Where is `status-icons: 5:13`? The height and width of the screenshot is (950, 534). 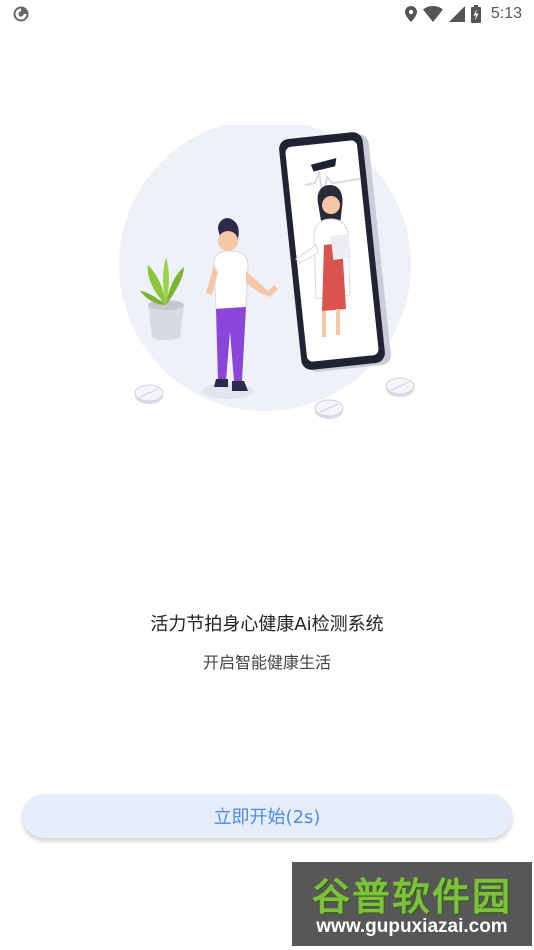 status-icons: 5:13 is located at coordinates (463, 14).